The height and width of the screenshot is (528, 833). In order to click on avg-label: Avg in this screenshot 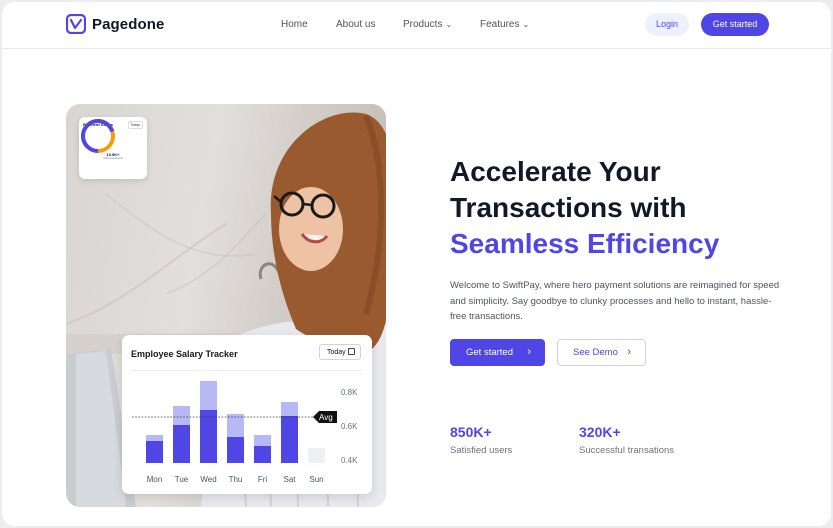, I will do `click(326, 417)`.